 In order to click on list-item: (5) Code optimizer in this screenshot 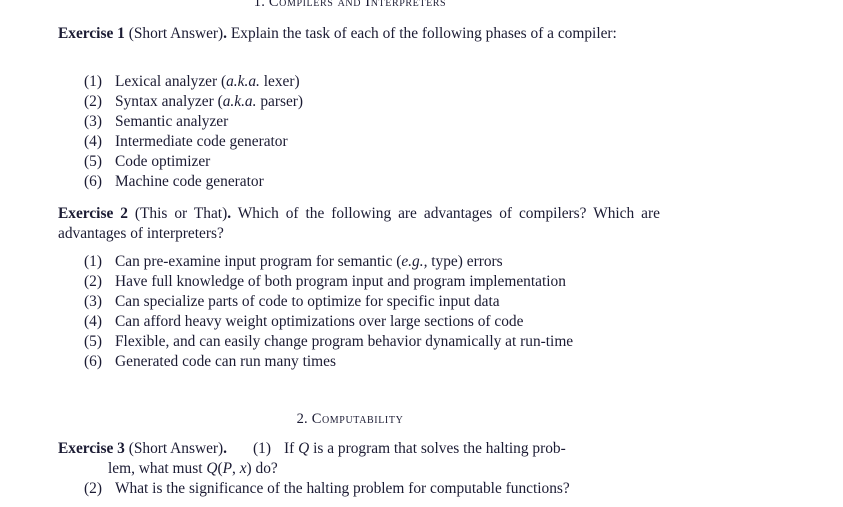, I will do `click(193, 162)`.